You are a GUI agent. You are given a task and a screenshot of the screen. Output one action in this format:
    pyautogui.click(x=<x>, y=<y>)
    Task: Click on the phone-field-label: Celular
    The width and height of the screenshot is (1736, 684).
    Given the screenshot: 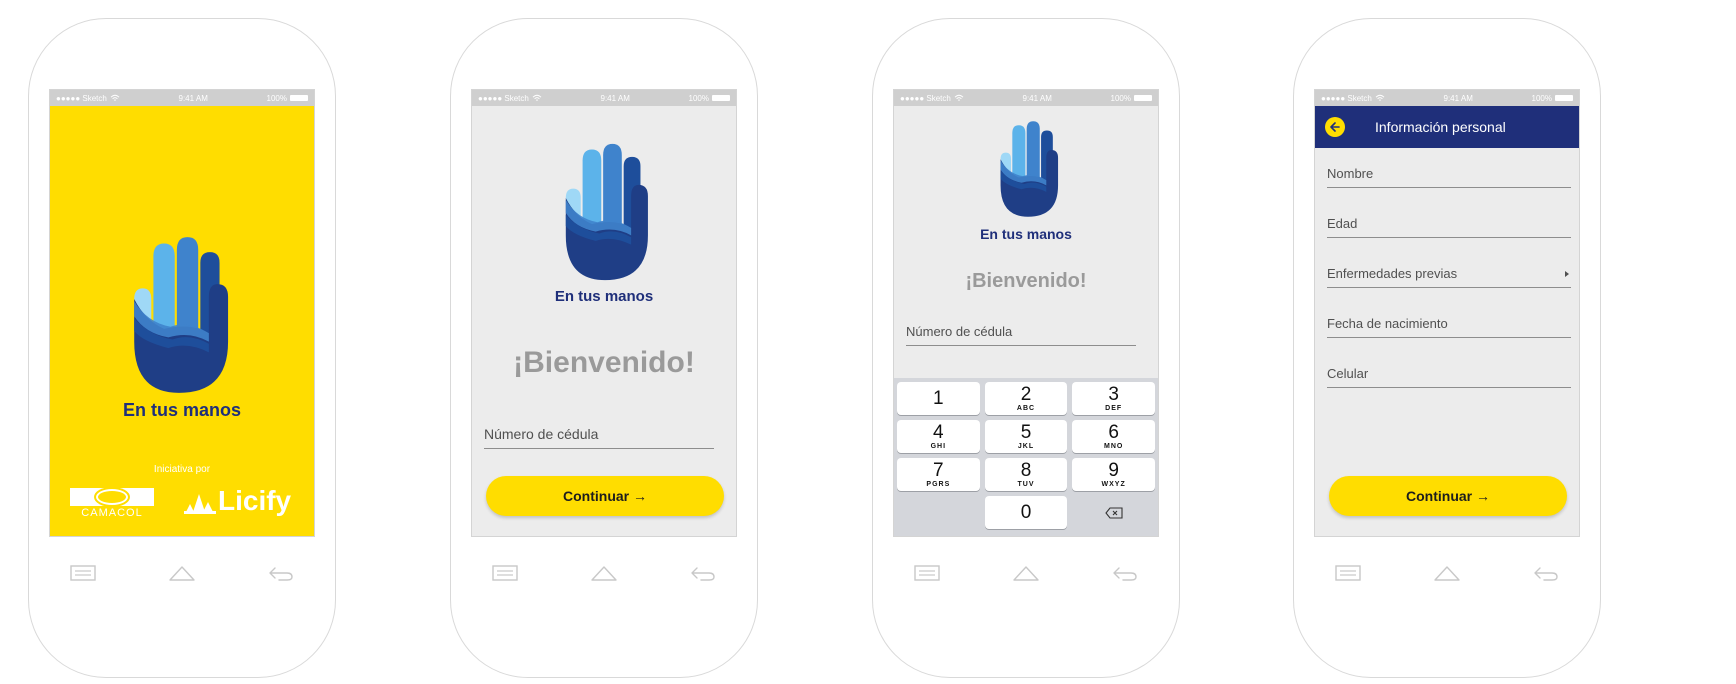 What is the action you would take?
    pyautogui.click(x=1348, y=373)
    